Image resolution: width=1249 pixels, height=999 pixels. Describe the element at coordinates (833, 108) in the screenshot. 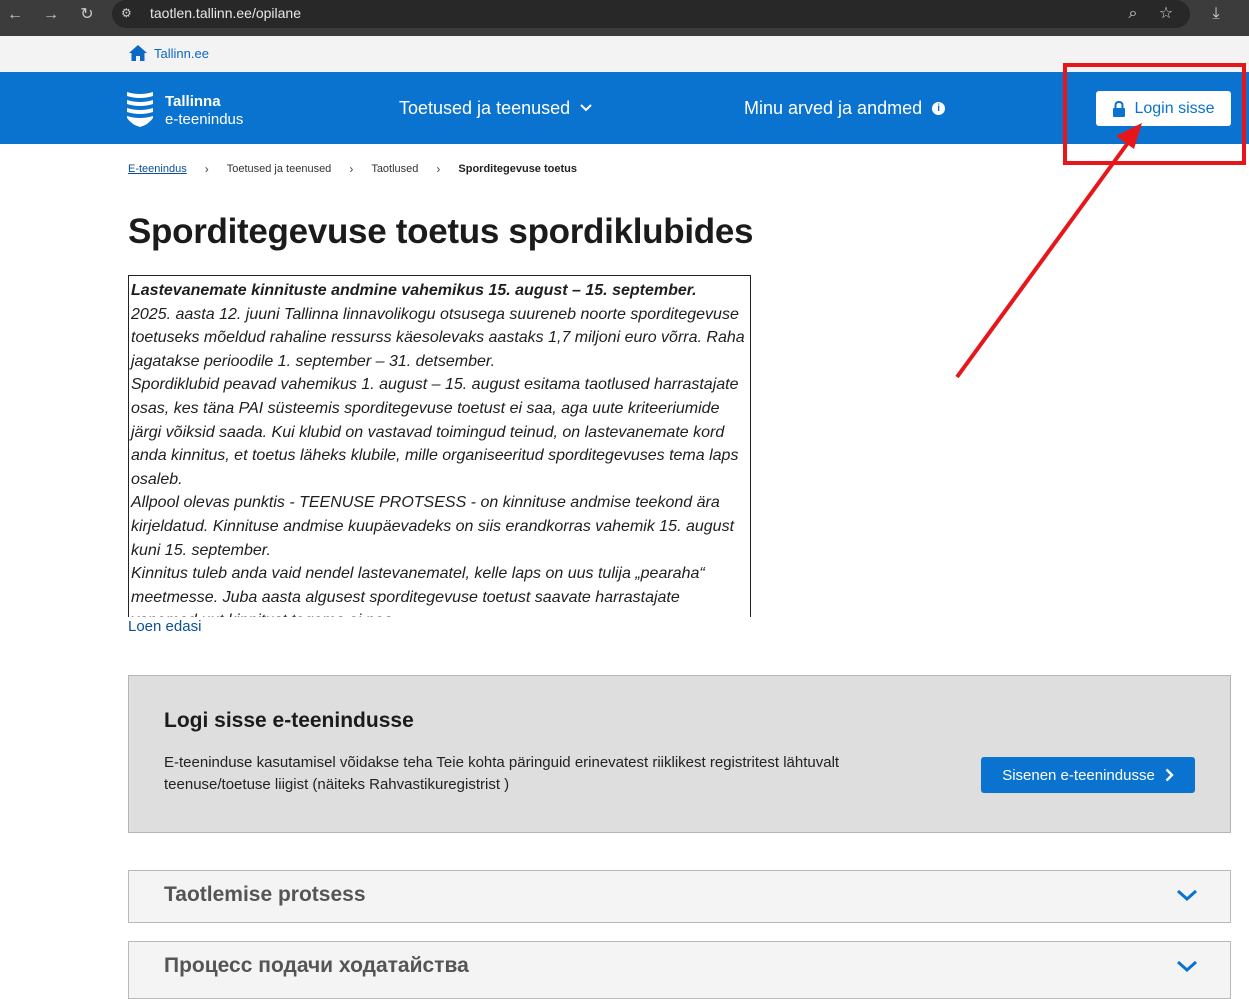

I see `nav-account-label: Minu arved ja andmed` at that location.